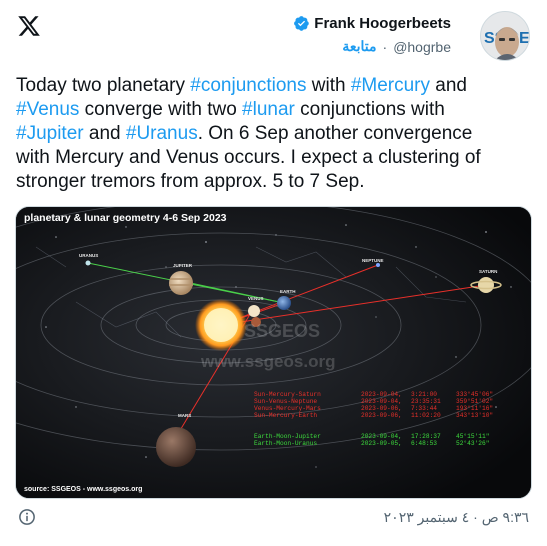 This screenshot has width=547, height=546. What do you see at coordinates (474, 394) in the screenshot?
I see `table-cell-angle: 333°45'06"` at bounding box center [474, 394].